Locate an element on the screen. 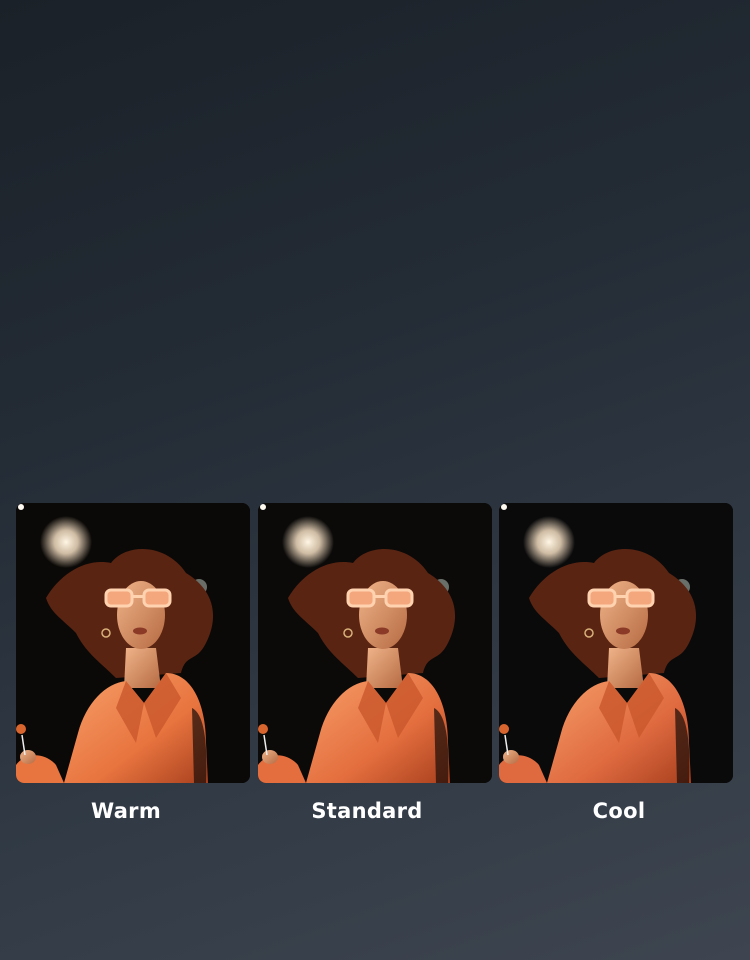 The width and height of the screenshot is (750, 960). comparison-card-warm: Warm is located at coordinates (133, 663).